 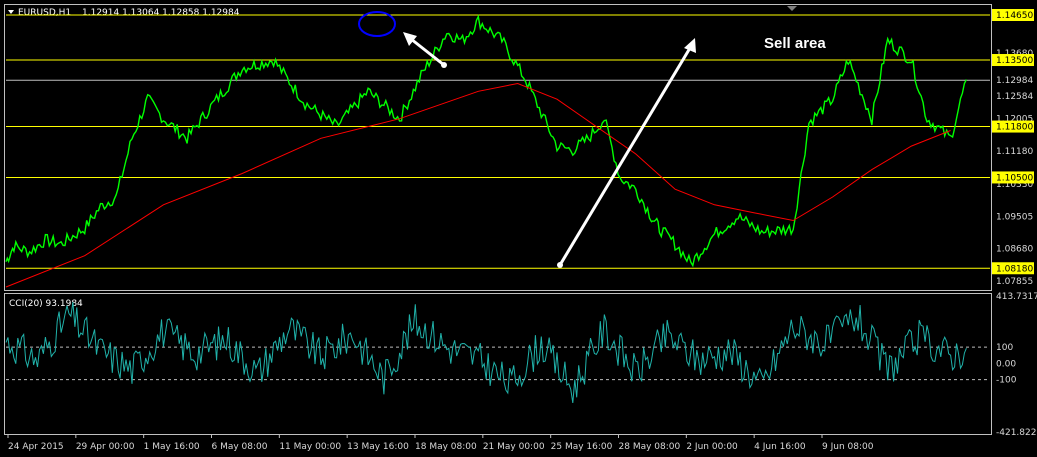 I want to click on price-tick-label: 1.07855, so click(x=1014, y=282).